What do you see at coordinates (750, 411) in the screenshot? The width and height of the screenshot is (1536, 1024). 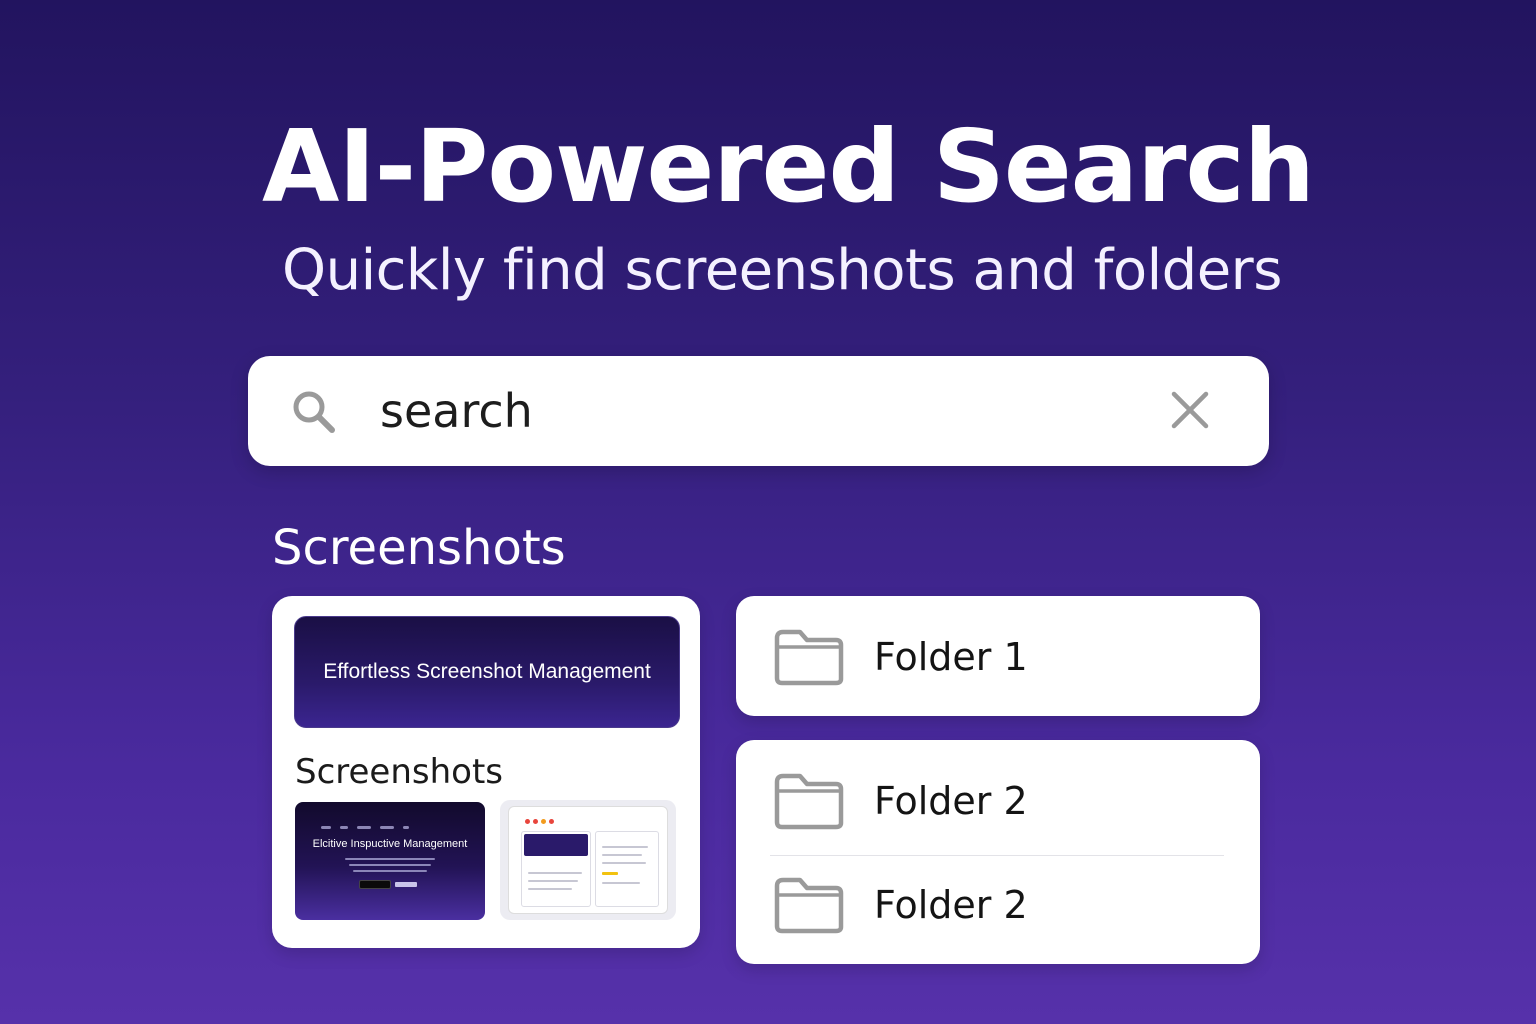 I see `search-input` at bounding box center [750, 411].